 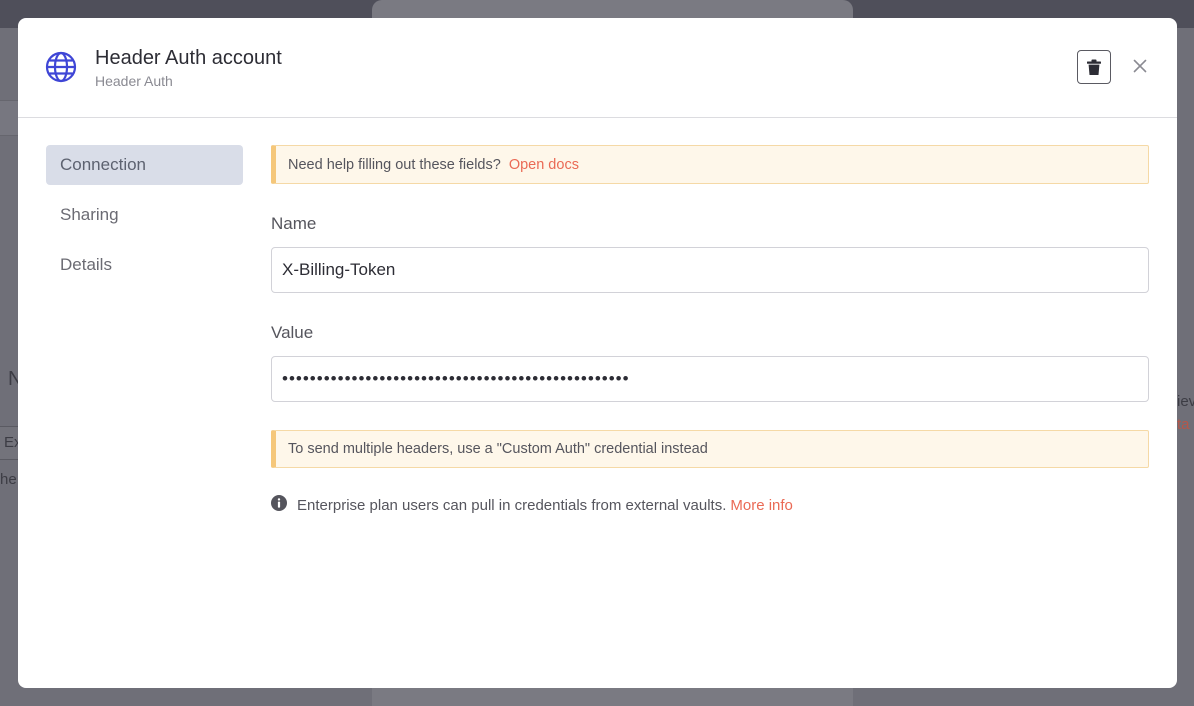 I want to click on sidebar-item-details: Details, so click(x=144, y=265).